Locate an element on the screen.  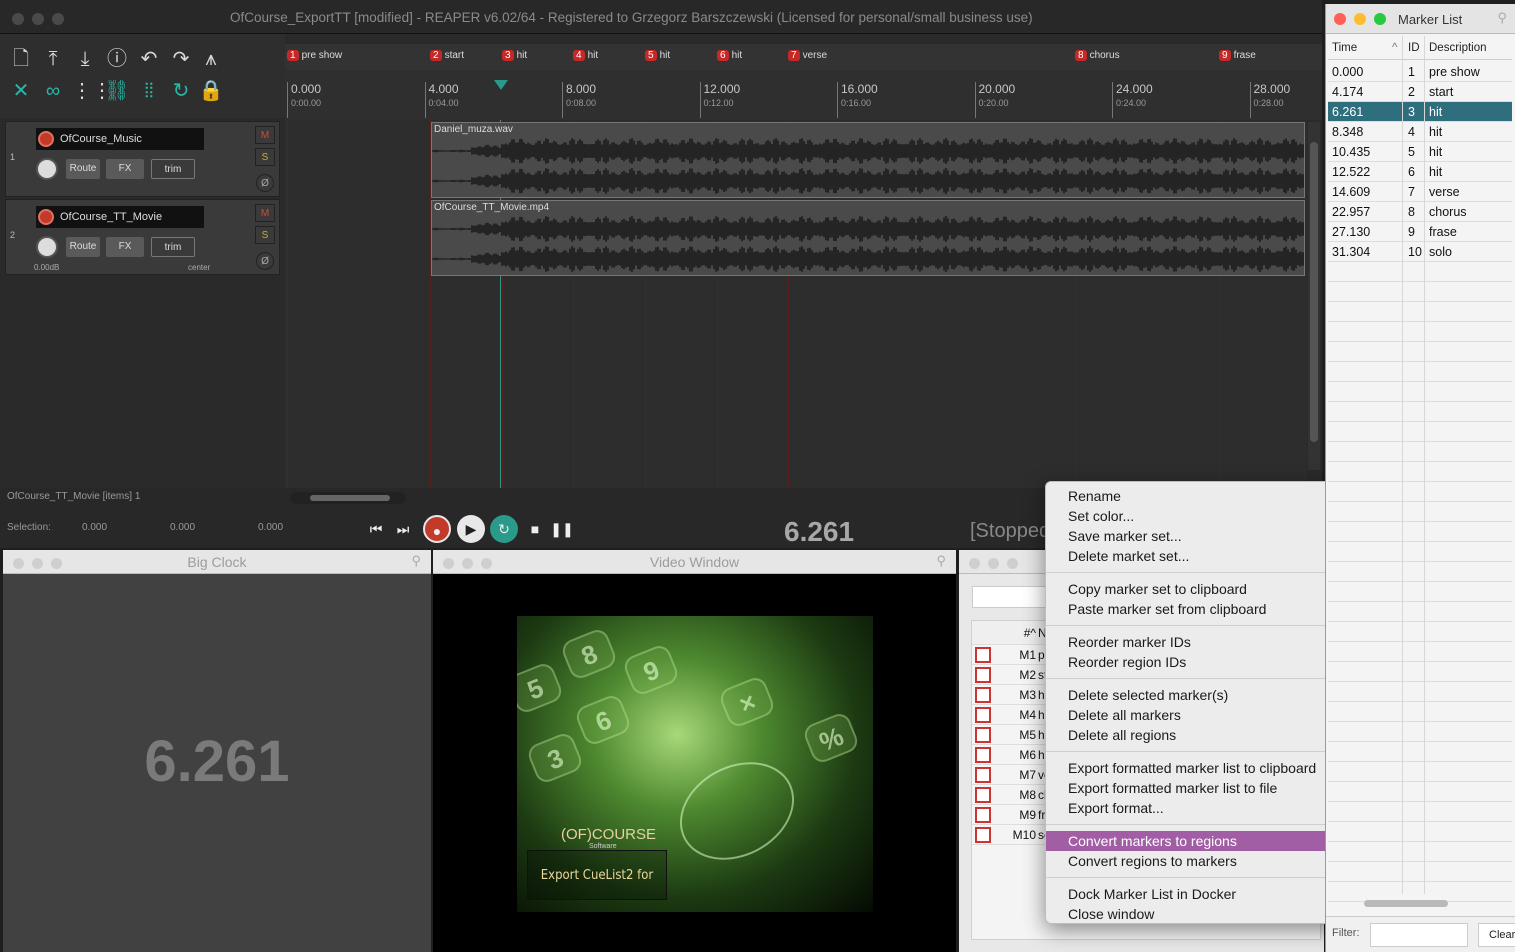
ripple-edit-icon: ✕ is located at coordinates (21, 91).